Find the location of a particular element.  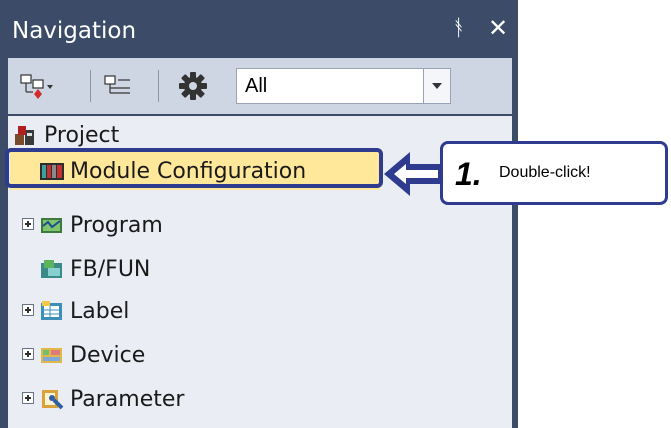

tree-item-device: Device is located at coordinates (92, 355).